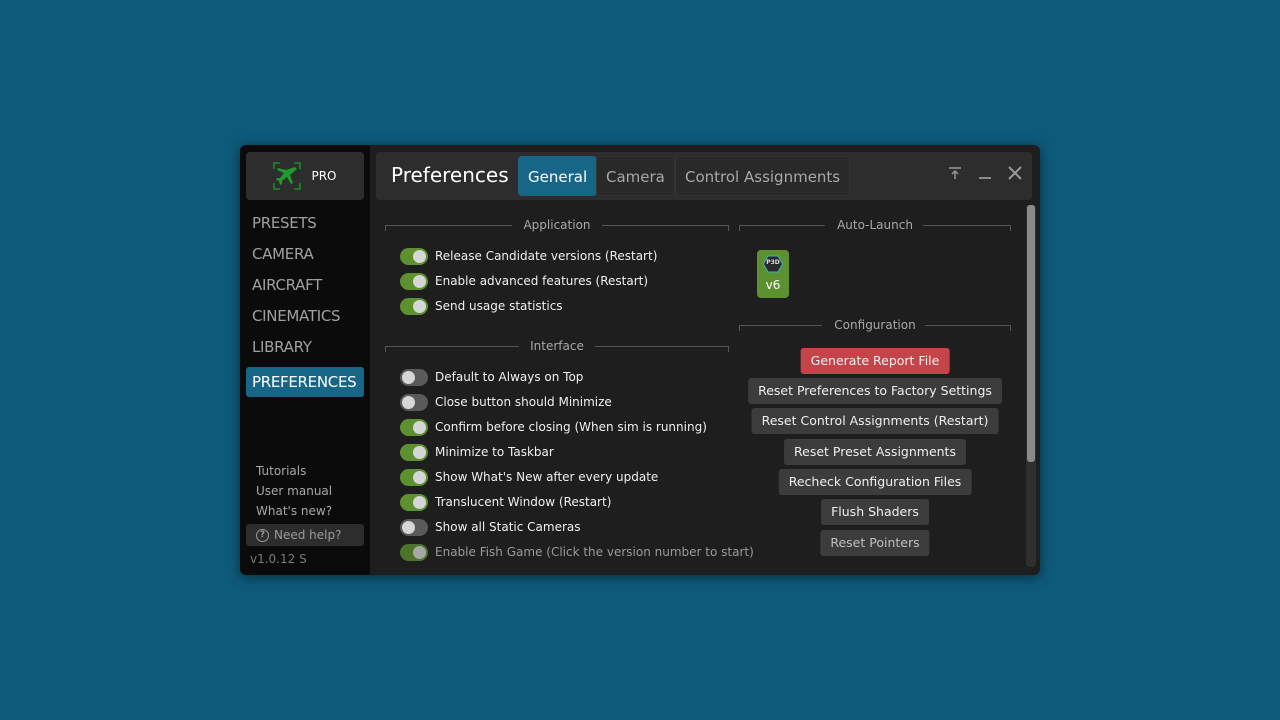 This screenshot has width=1280, height=720. I want to click on flush-shaders-button: Flush Shaders, so click(875, 512).